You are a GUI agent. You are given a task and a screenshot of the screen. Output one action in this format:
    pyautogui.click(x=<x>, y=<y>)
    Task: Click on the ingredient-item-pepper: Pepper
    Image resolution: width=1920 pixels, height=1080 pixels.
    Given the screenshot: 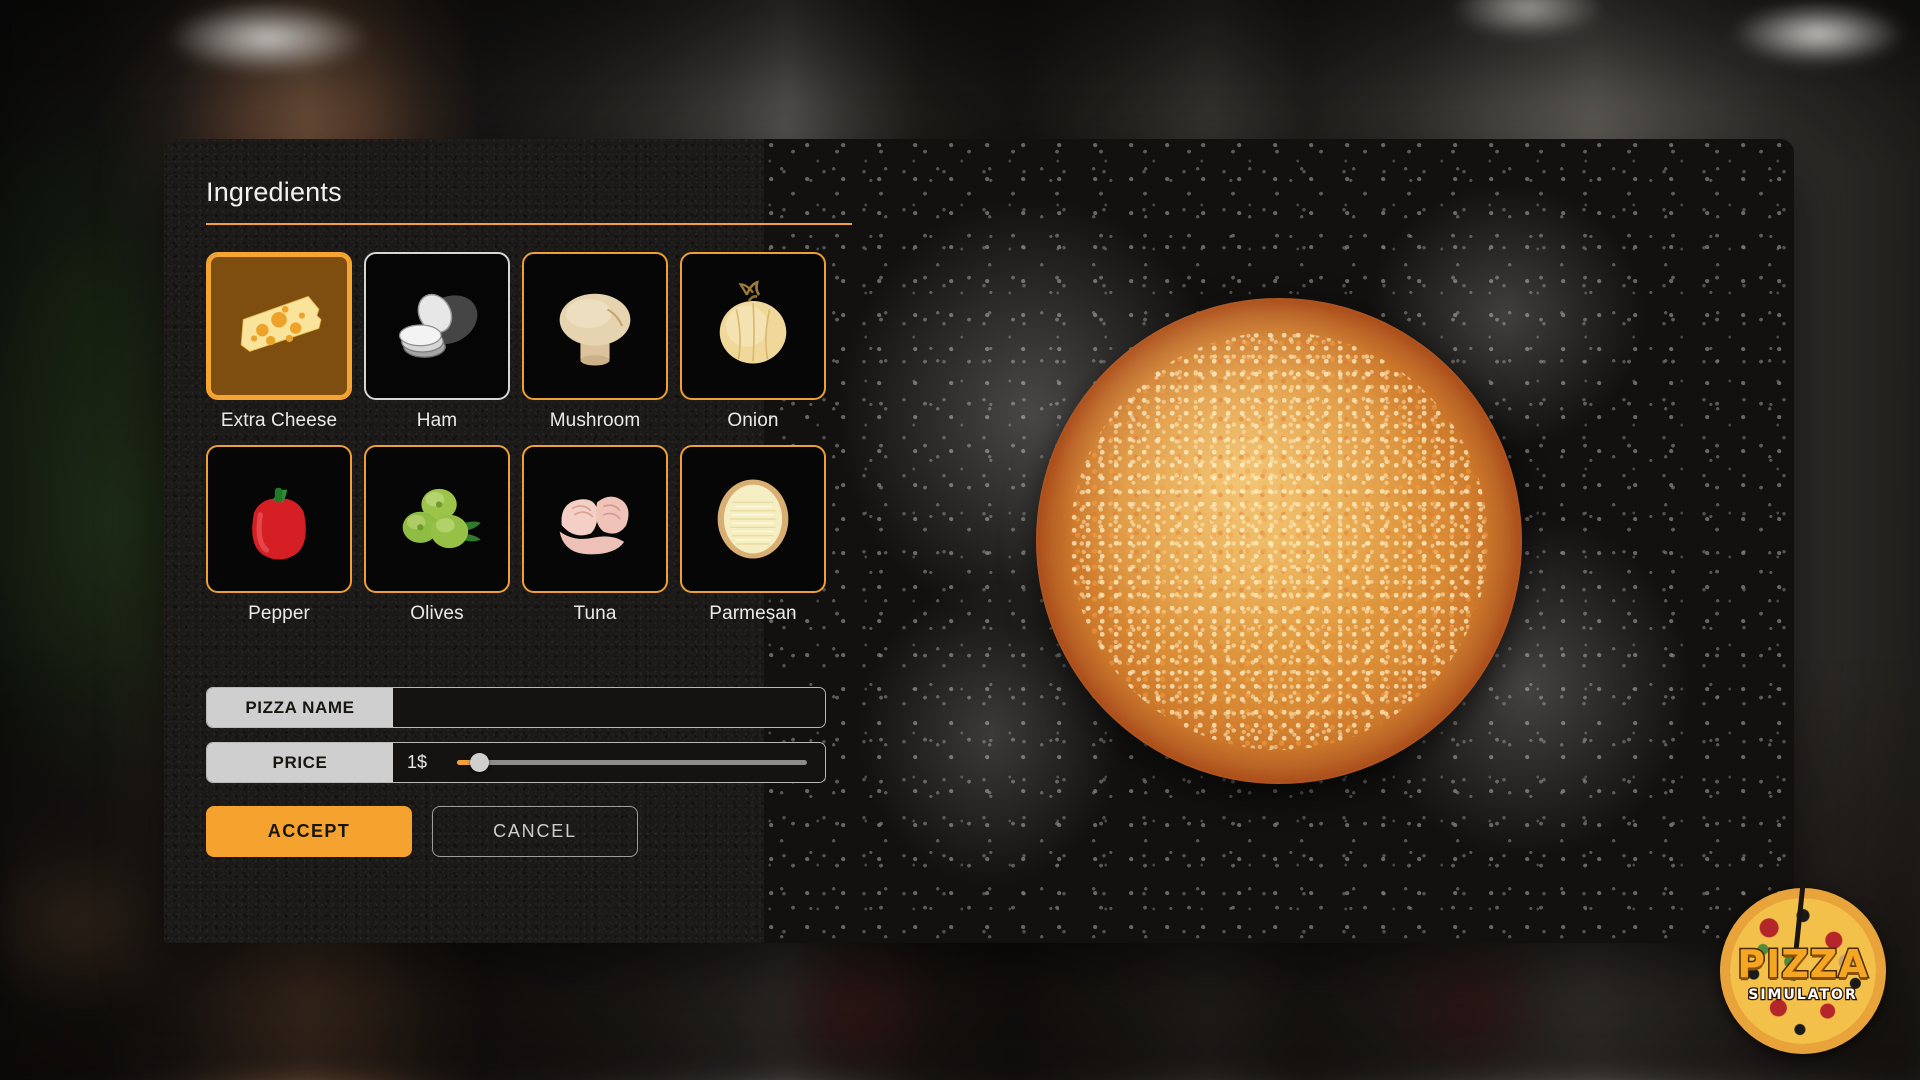 What is the action you would take?
    pyautogui.click(x=279, y=535)
    